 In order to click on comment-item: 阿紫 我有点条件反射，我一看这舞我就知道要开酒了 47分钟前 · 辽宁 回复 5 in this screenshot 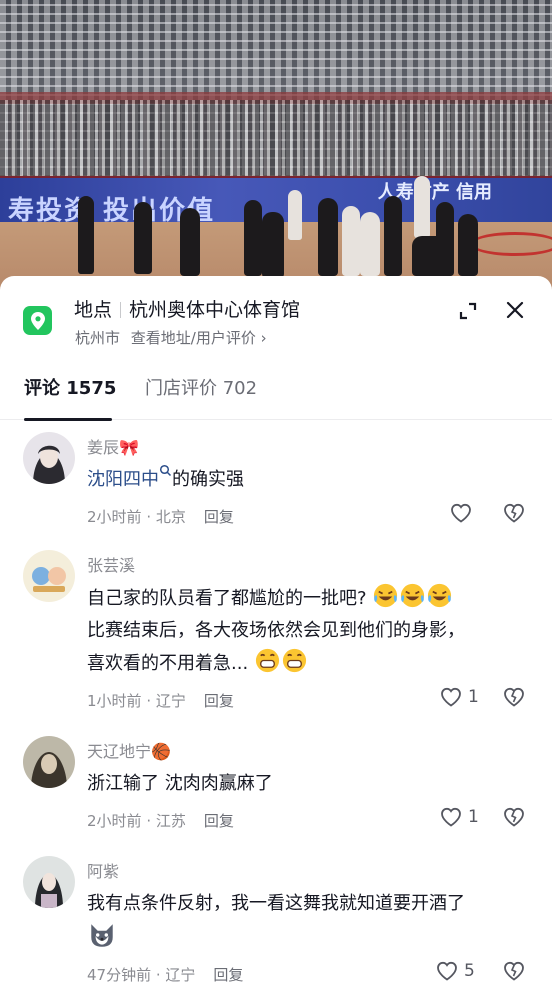, I will do `click(276, 922)`.